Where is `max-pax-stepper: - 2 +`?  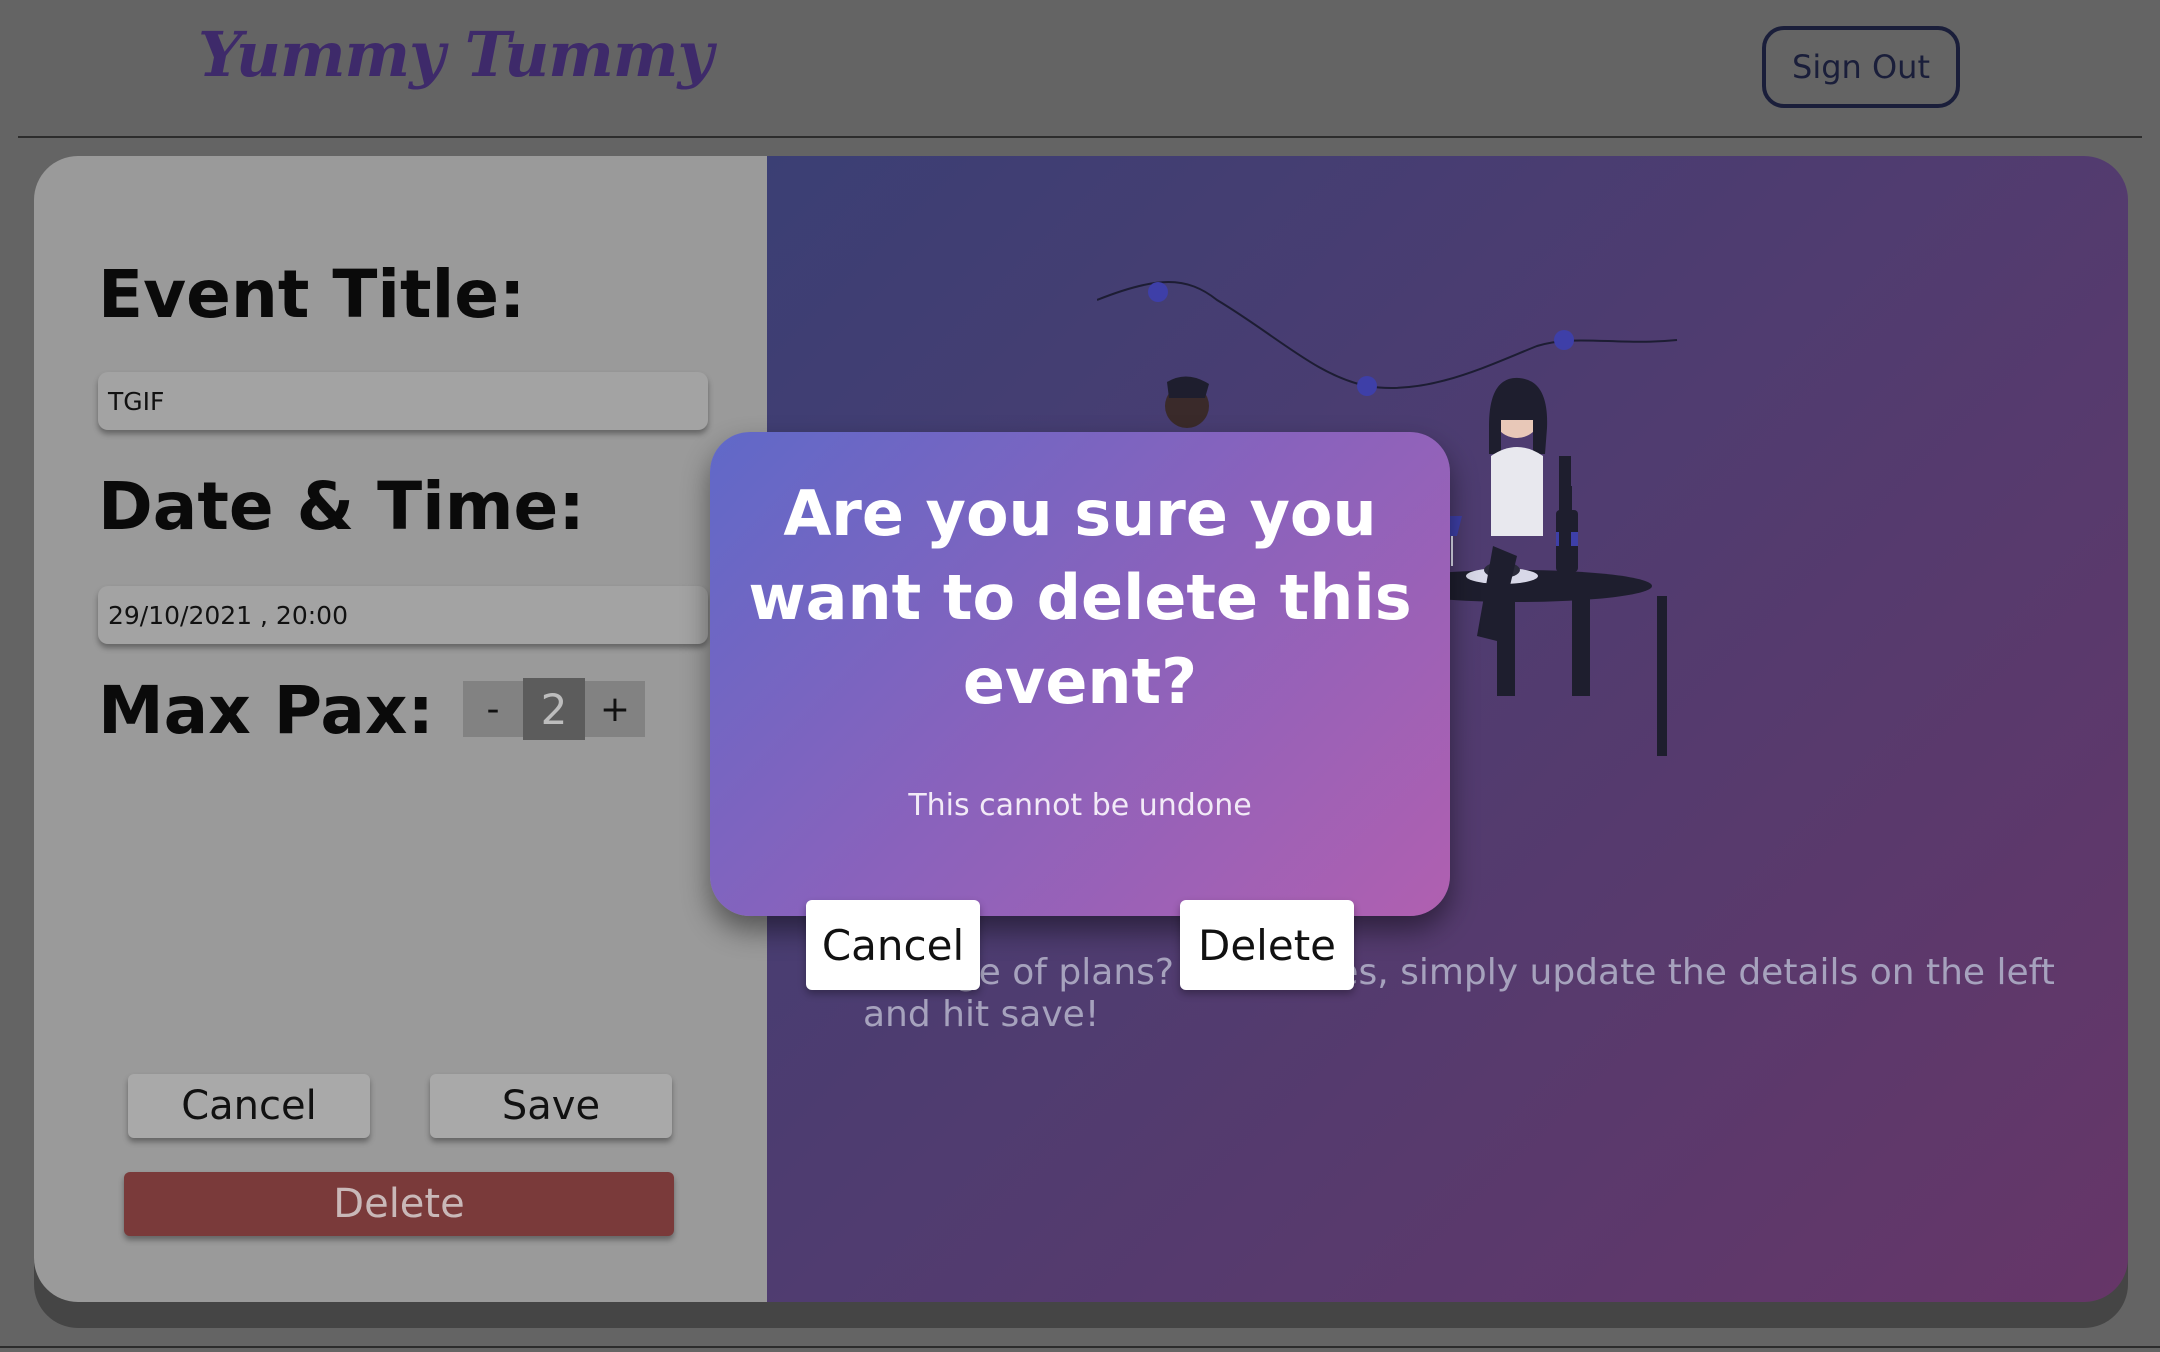
max-pax-stepper: - 2 + is located at coordinates (554, 709).